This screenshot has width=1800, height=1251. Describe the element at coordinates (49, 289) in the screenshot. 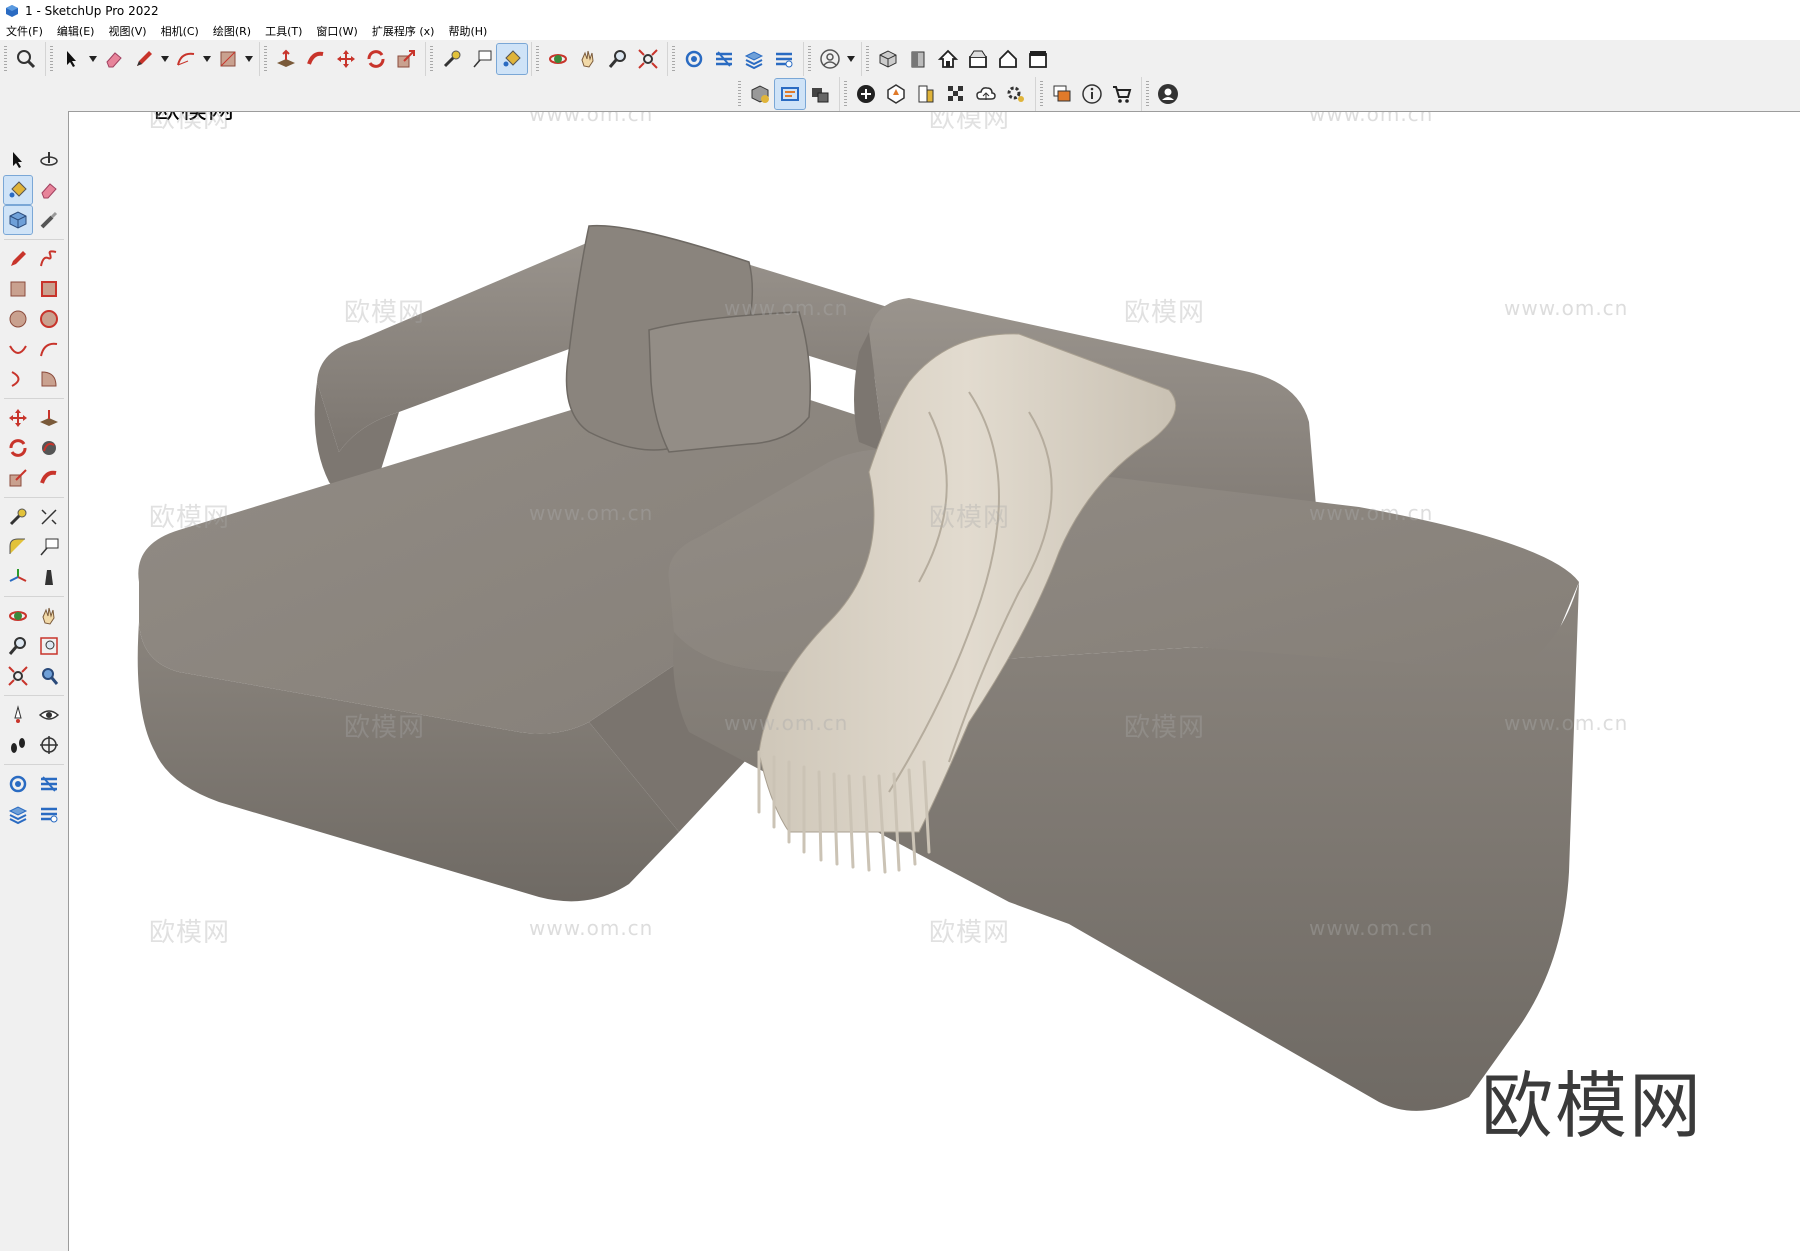

I see `lt-rotated-rectangle-button` at that location.